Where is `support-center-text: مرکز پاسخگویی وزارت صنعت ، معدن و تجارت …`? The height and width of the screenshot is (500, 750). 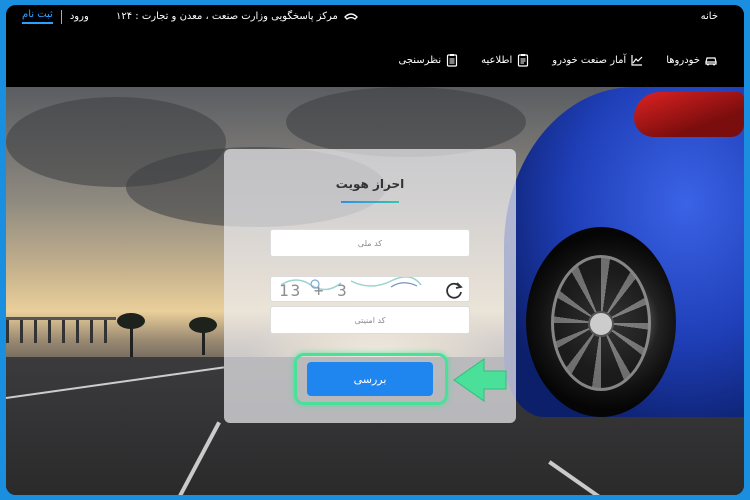 support-center-text: مرکز پاسخگویی وزارت صنعت ، معدن و تجارت … is located at coordinates (227, 16).